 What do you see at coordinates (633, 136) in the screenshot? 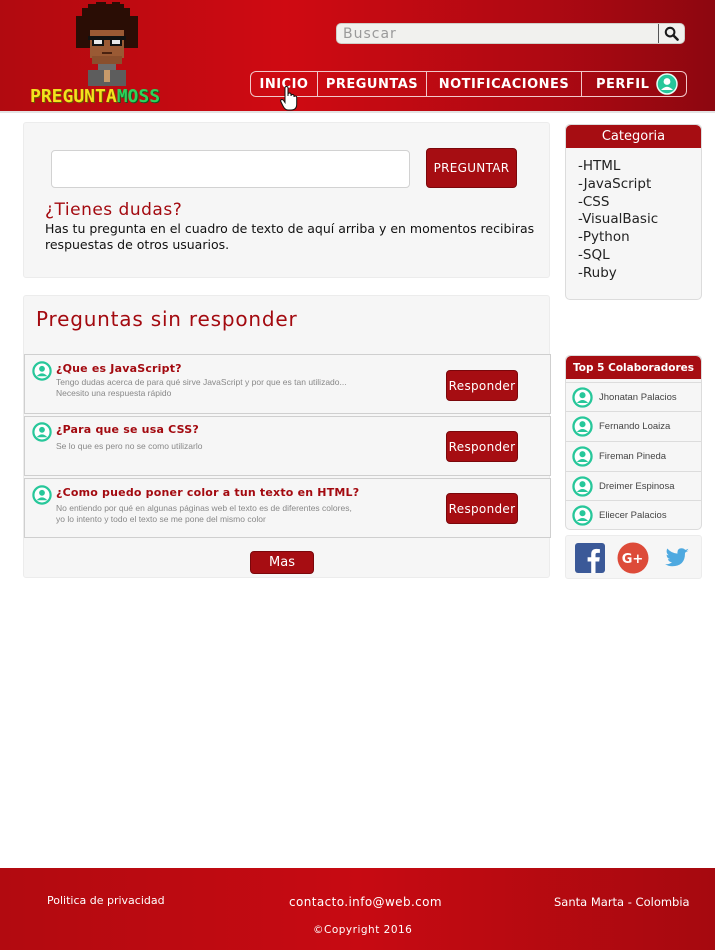
I see `categories-title: Categoria` at bounding box center [633, 136].